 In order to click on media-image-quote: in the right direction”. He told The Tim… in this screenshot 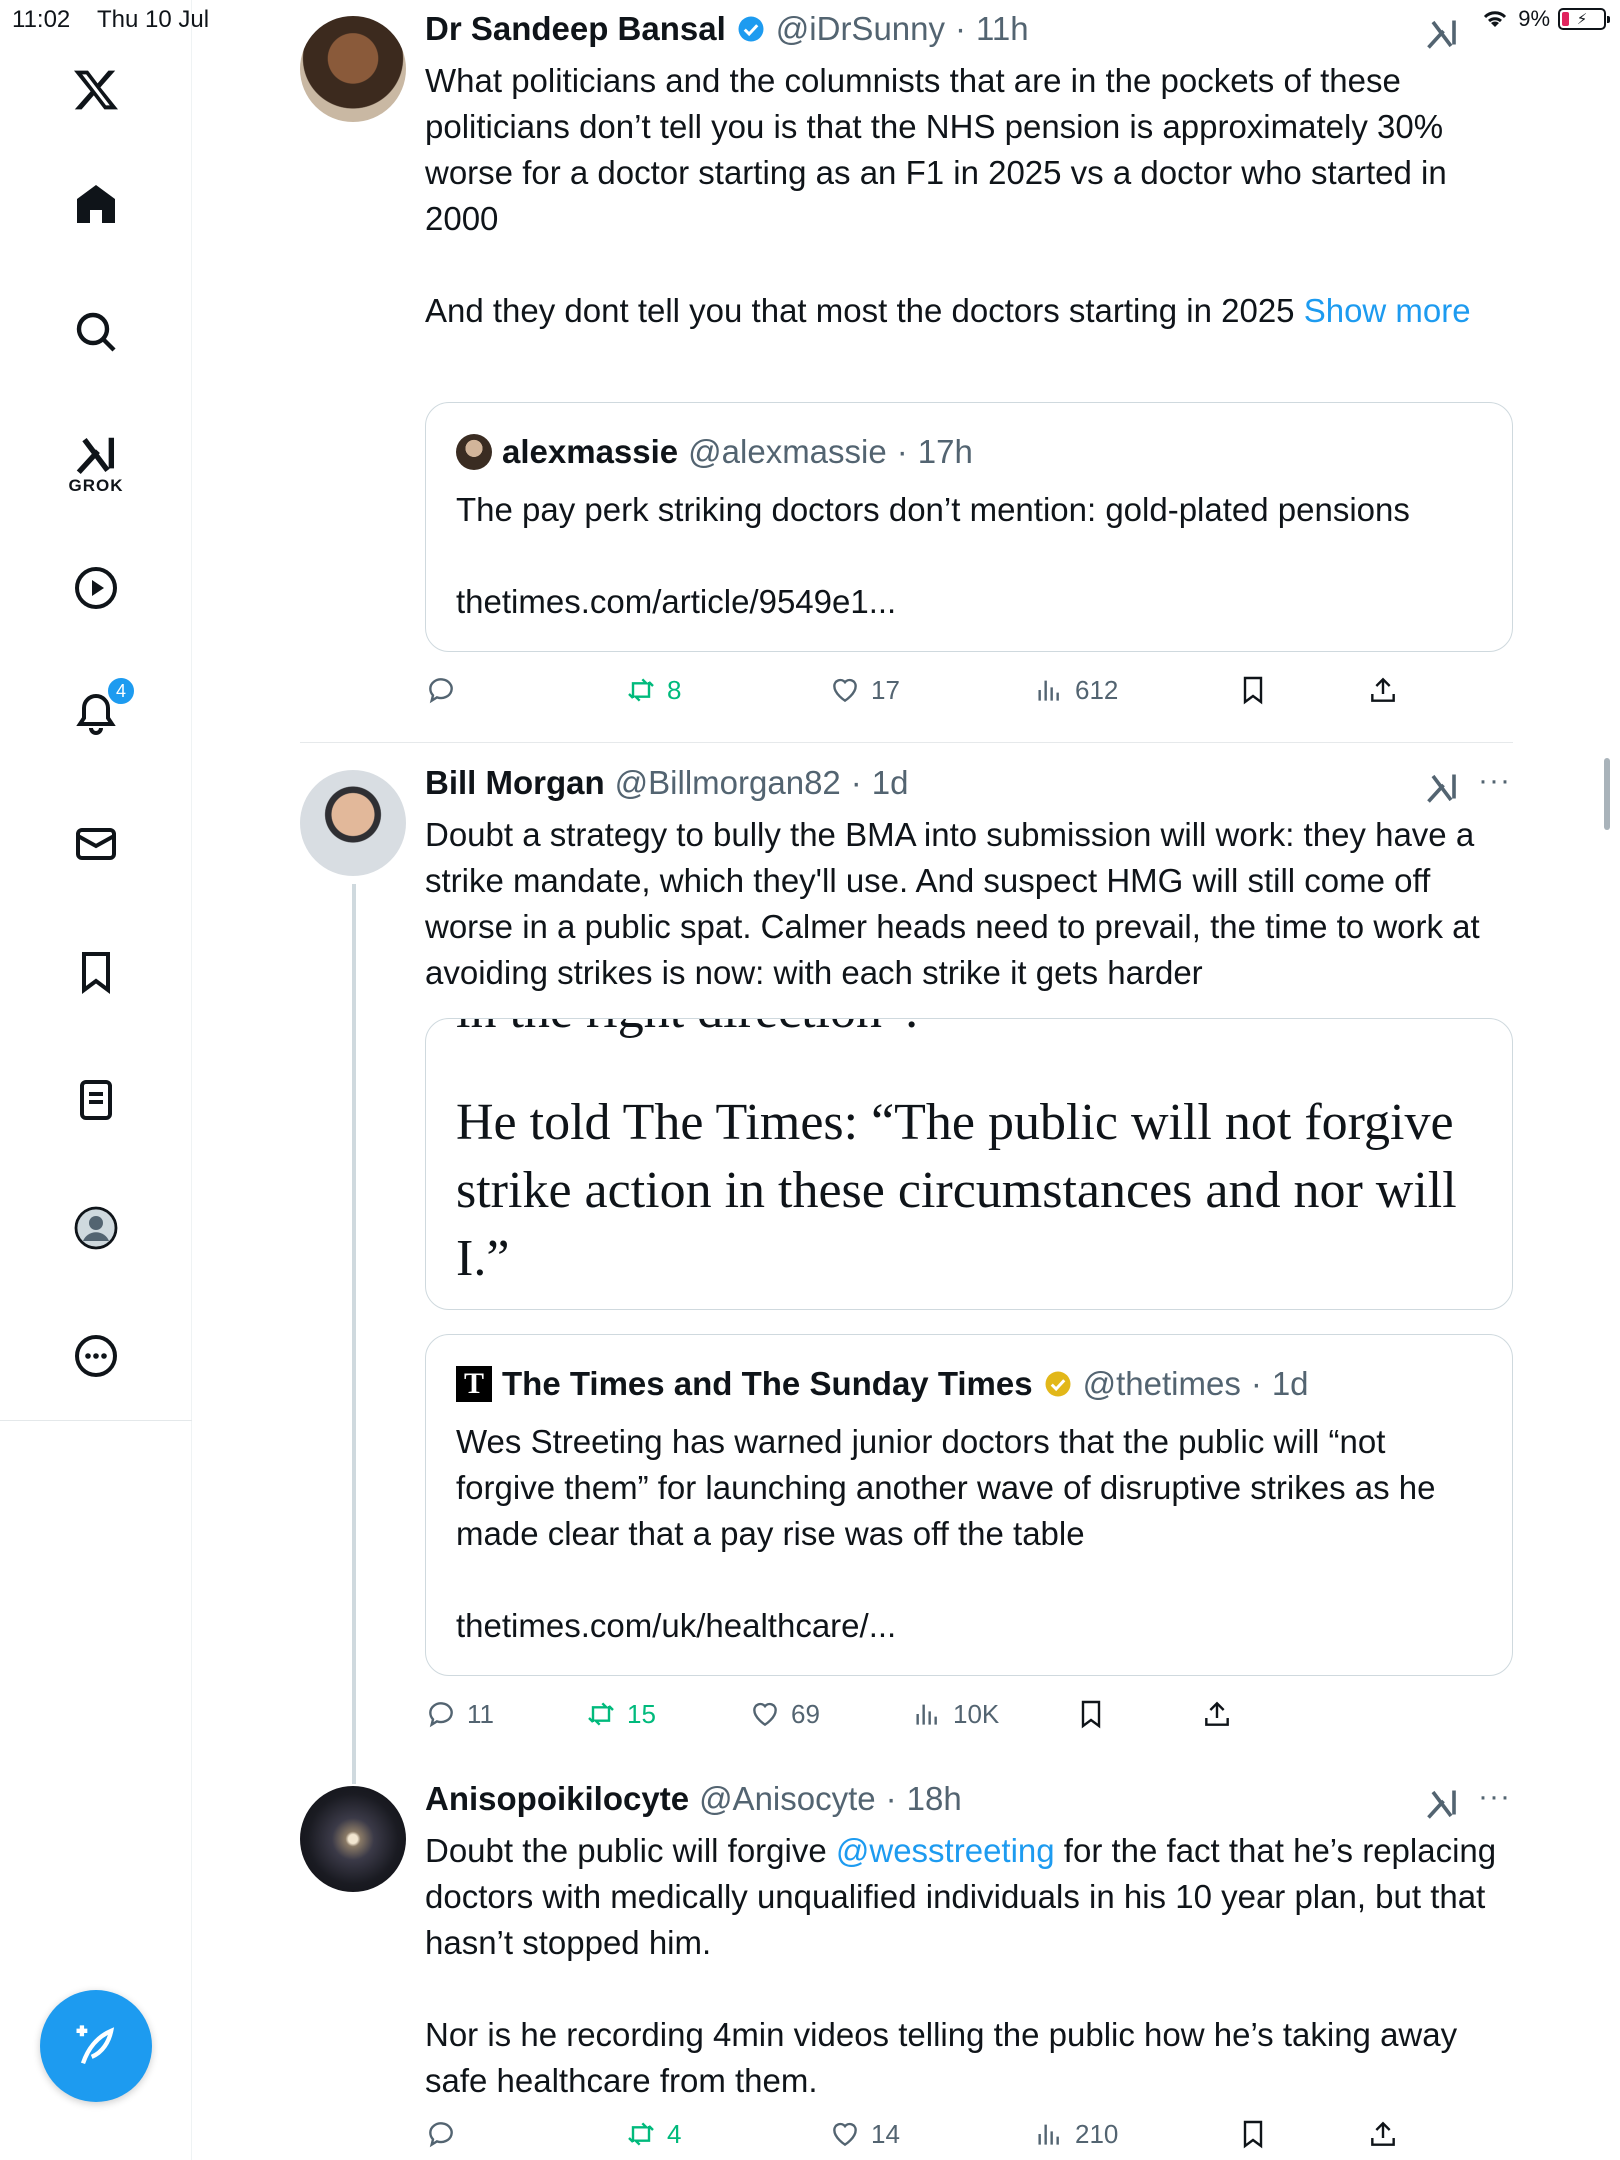, I will do `click(969, 1164)`.